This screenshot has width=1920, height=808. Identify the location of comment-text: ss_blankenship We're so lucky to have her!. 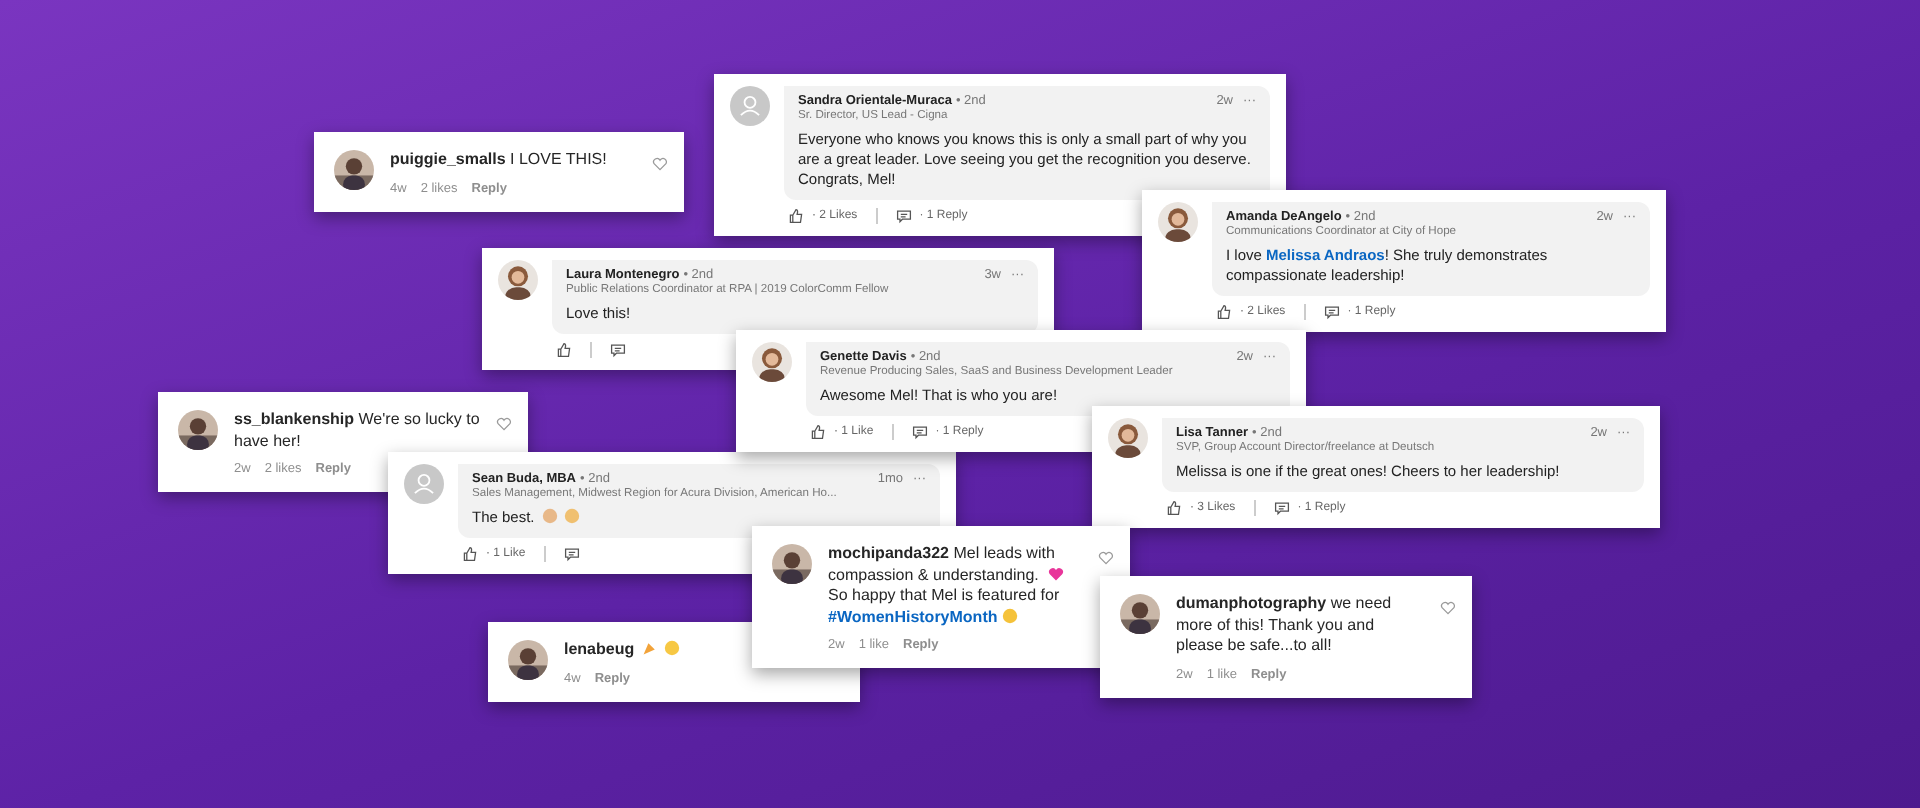
(357, 431).